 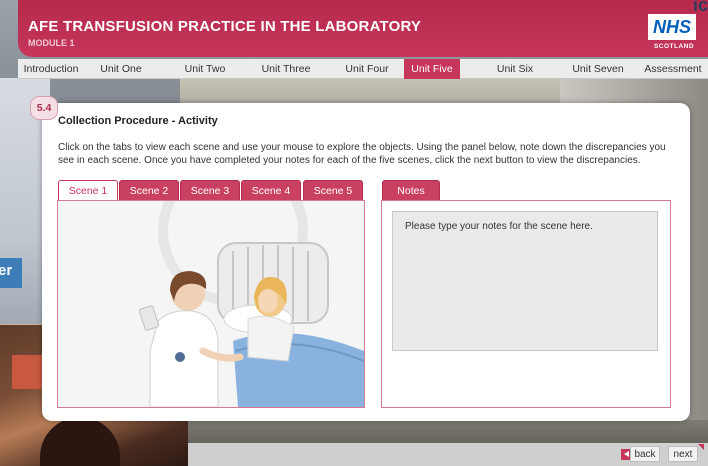 I want to click on tab-notes: Notes, so click(x=411, y=190).